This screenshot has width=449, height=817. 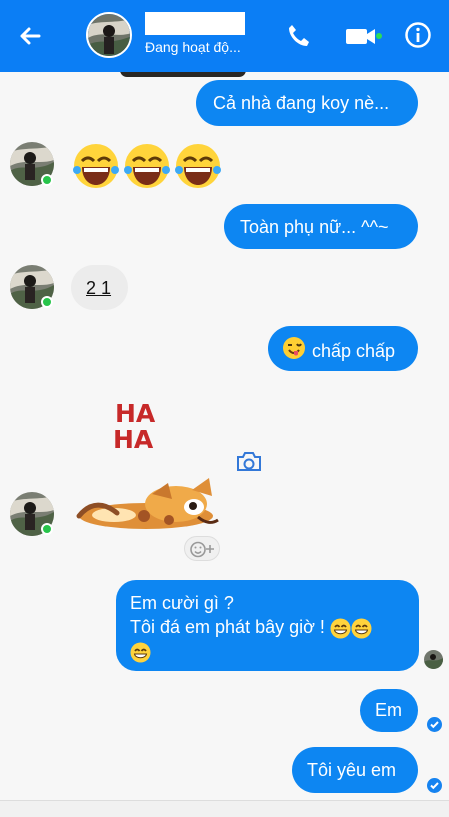 What do you see at coordinates (354, 351) in the screenshot?
I see `message-text: chấp chấp` at bounding box center [354, 351].